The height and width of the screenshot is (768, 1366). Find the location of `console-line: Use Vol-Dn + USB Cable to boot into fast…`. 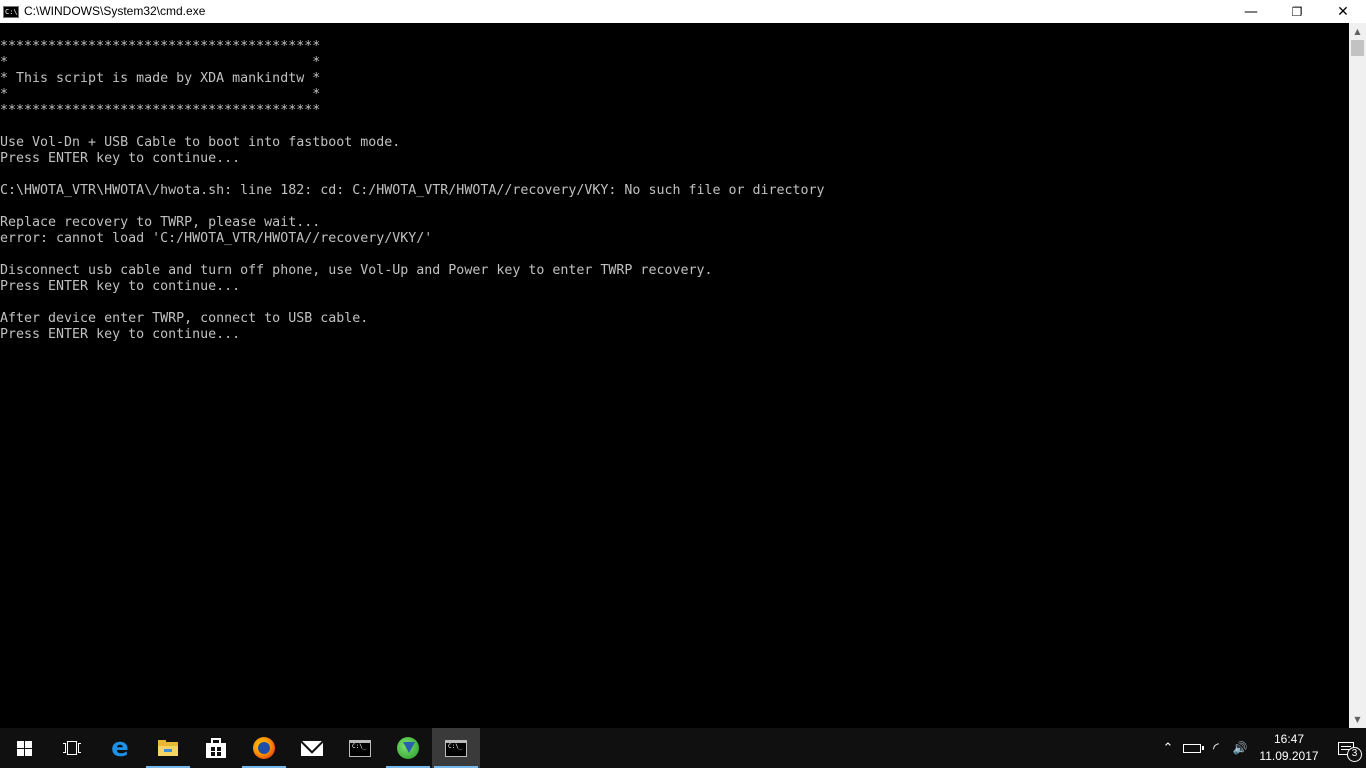

console-line: Use Vol-Dn + USB Cable to boot into fast… is located at coordinates (200, 142).